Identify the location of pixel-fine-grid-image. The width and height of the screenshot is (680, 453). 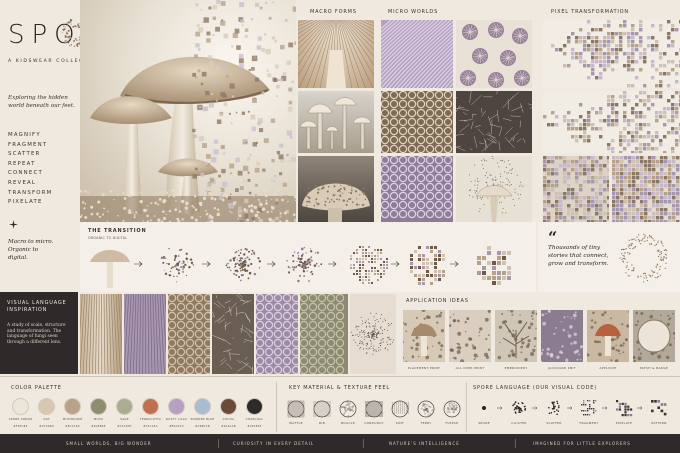
(646, 189).